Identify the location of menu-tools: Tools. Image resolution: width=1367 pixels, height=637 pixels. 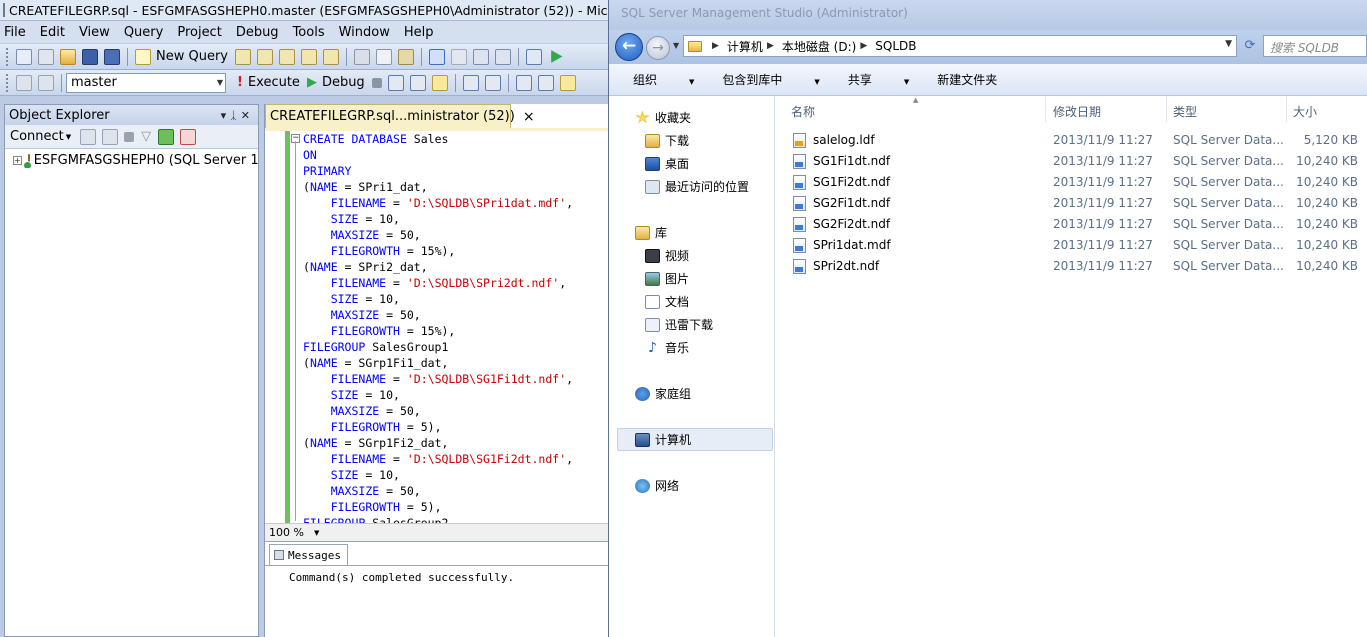
(309, 32).